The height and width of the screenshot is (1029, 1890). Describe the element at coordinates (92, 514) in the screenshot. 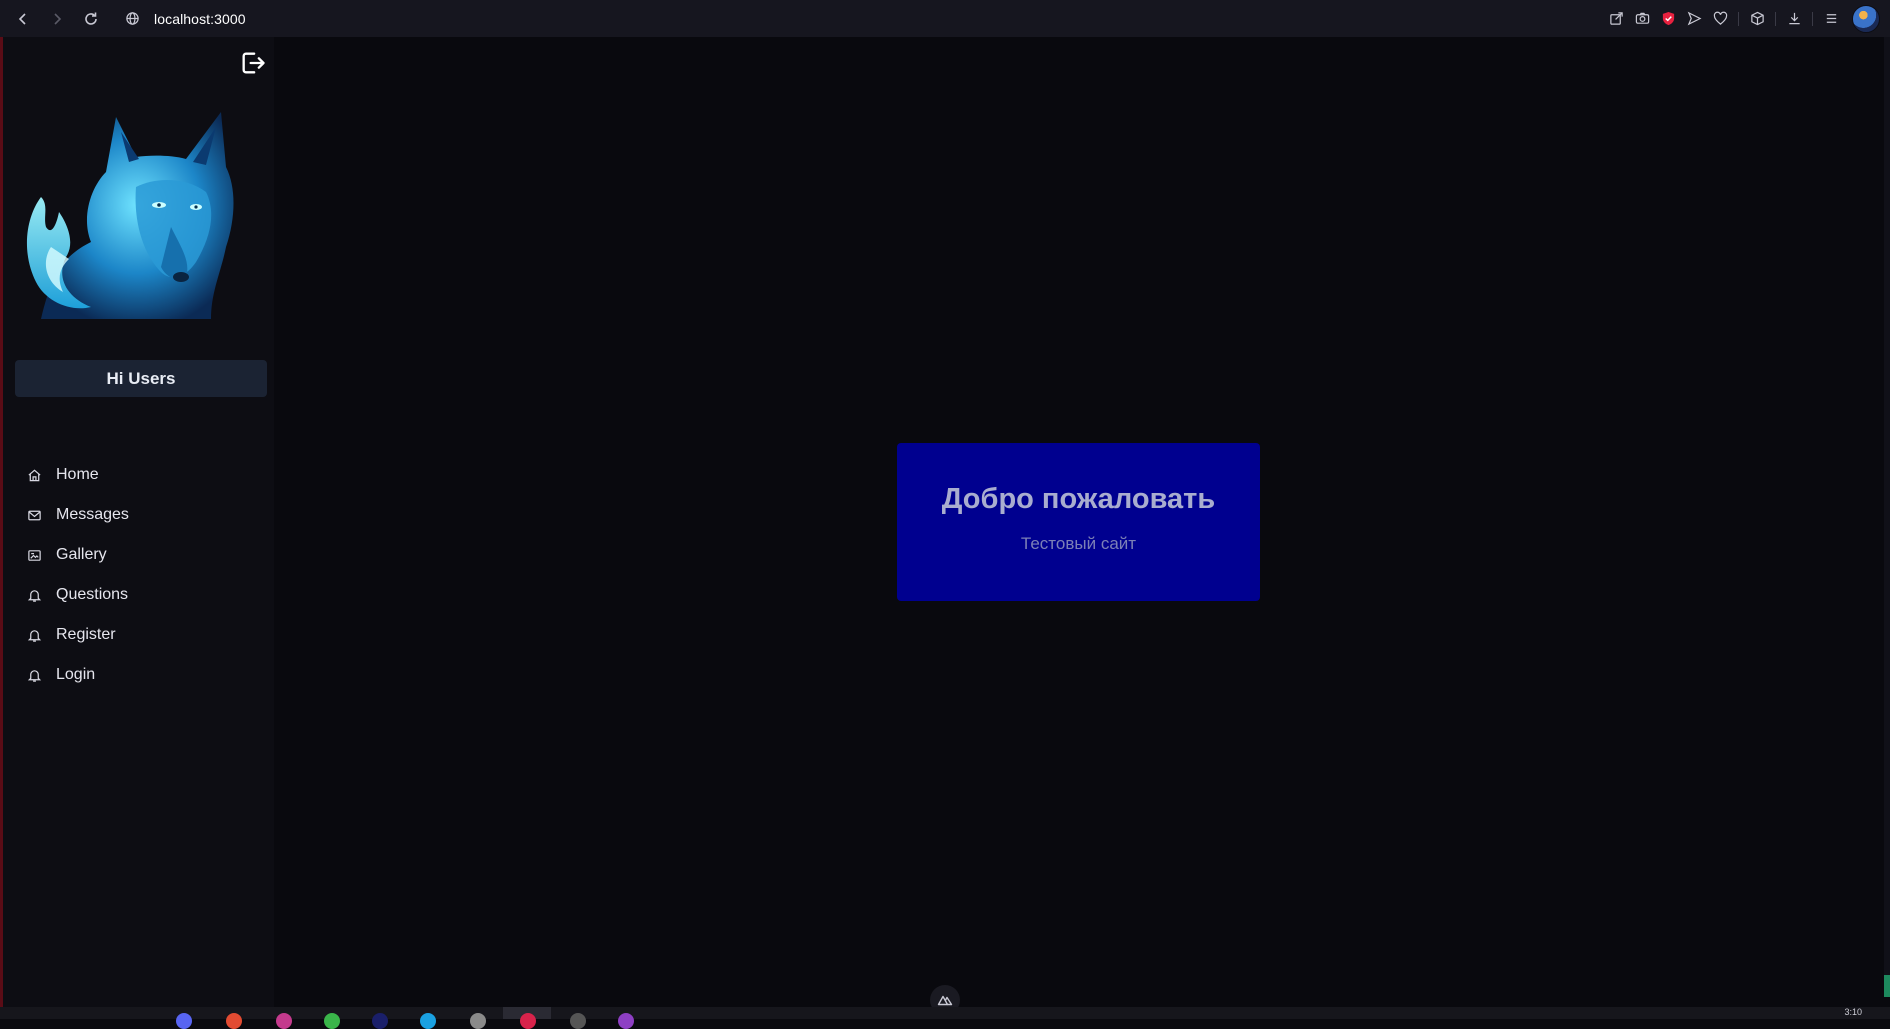

I see `sidebar-item-label: Messages` at that location.